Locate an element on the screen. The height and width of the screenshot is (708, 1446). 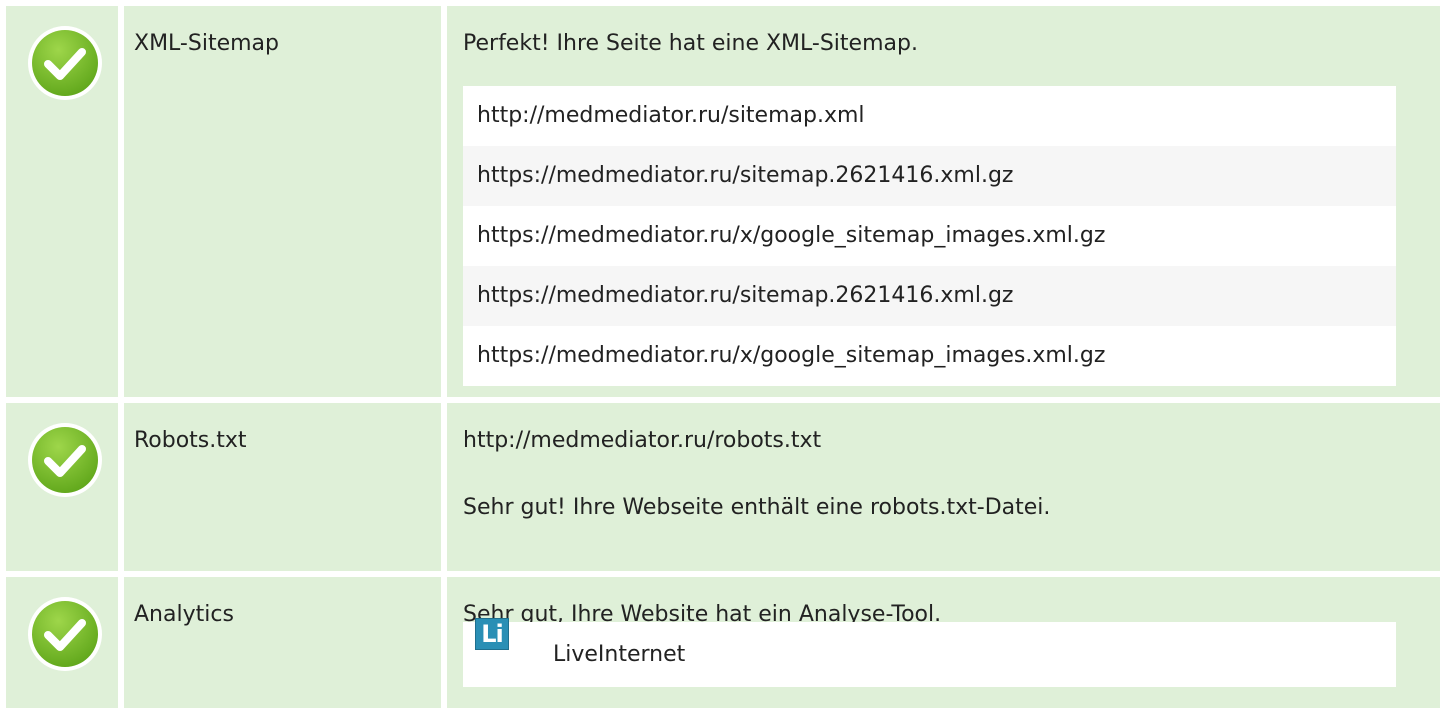
analytics-label-cell: Analytics is located at coordinates (282, 642).